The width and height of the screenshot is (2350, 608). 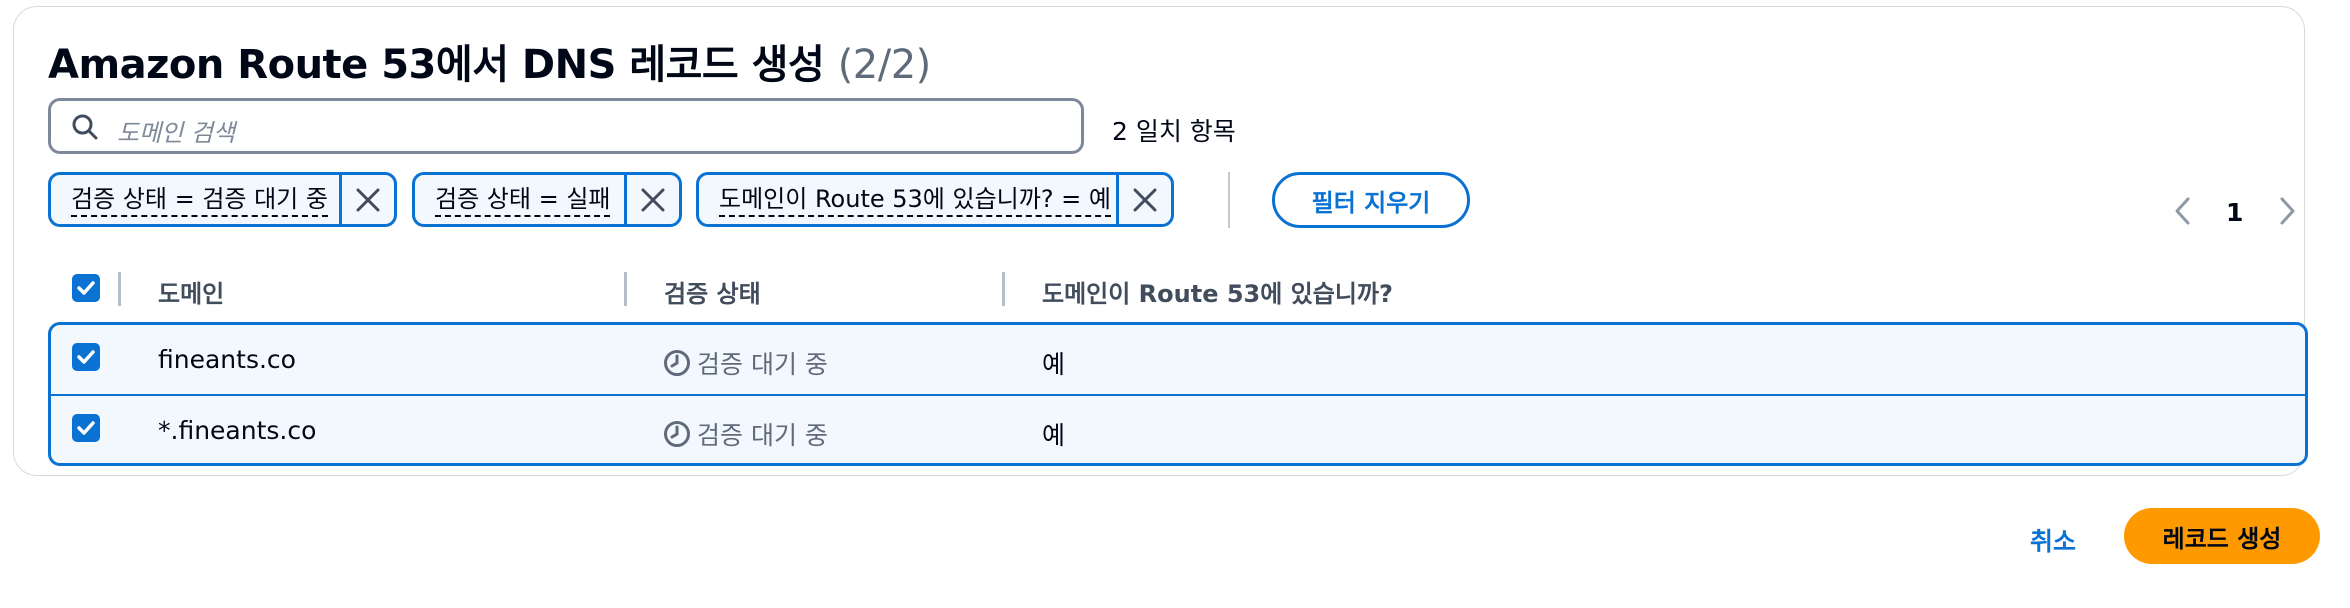 What do you see at coordinates (1178, 428) in the screenshot?
I see `table-row: *.fineants.co 검증 대기 중 예` at bounding box center [1178, 428].